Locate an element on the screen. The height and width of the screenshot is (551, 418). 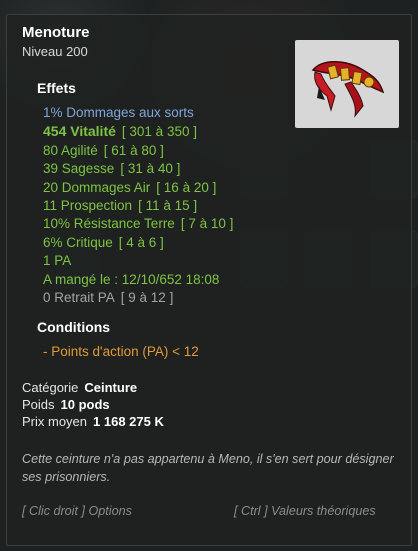
effect-critical: 6% Critique[ 4 à 6 ] is located at coordinates (103, 242).